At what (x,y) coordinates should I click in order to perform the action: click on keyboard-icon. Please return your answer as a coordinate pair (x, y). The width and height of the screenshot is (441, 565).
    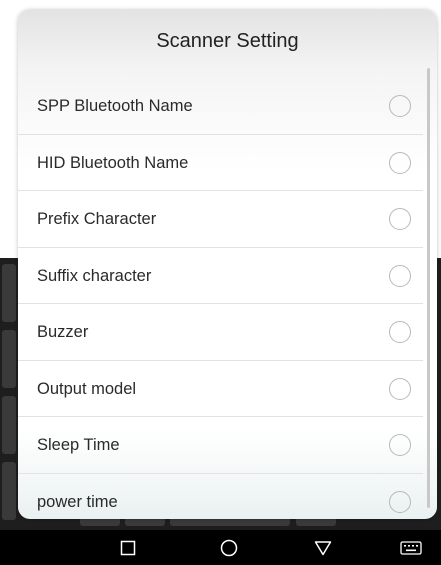
    Looking at the image, I should click on (411, 547).